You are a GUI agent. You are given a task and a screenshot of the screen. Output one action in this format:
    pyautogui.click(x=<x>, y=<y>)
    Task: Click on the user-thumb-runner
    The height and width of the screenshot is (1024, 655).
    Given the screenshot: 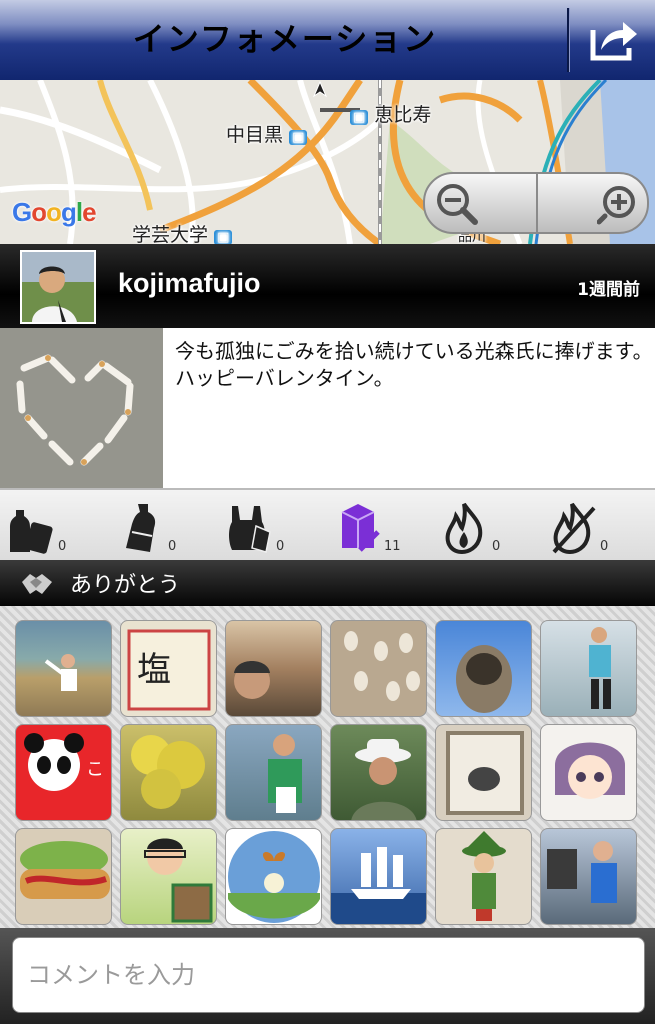 What is the action you would take?
    pyautogui.click(x=588, y=668)
    